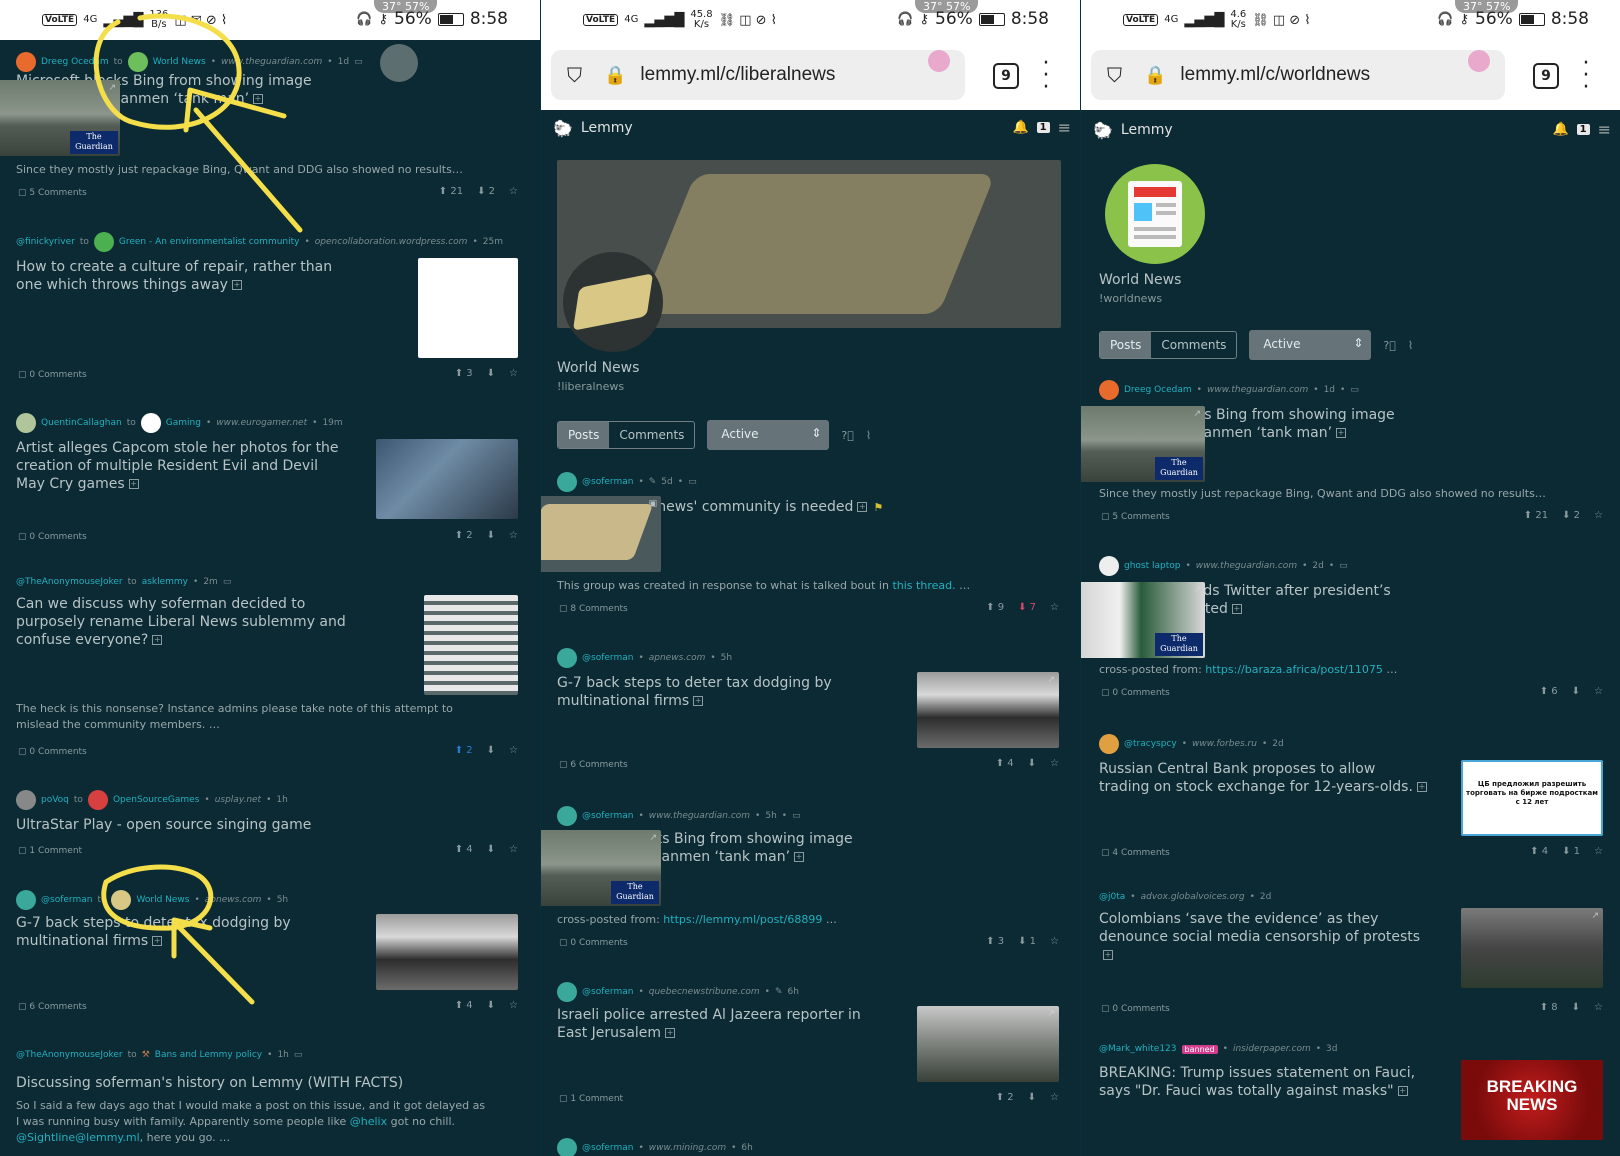 This screenshot has width=1620, height=1156. What do you see at coordinates (923, 585) in the screenshot?
I see `thread-link: this thread.` at bounding box center [923, 585].